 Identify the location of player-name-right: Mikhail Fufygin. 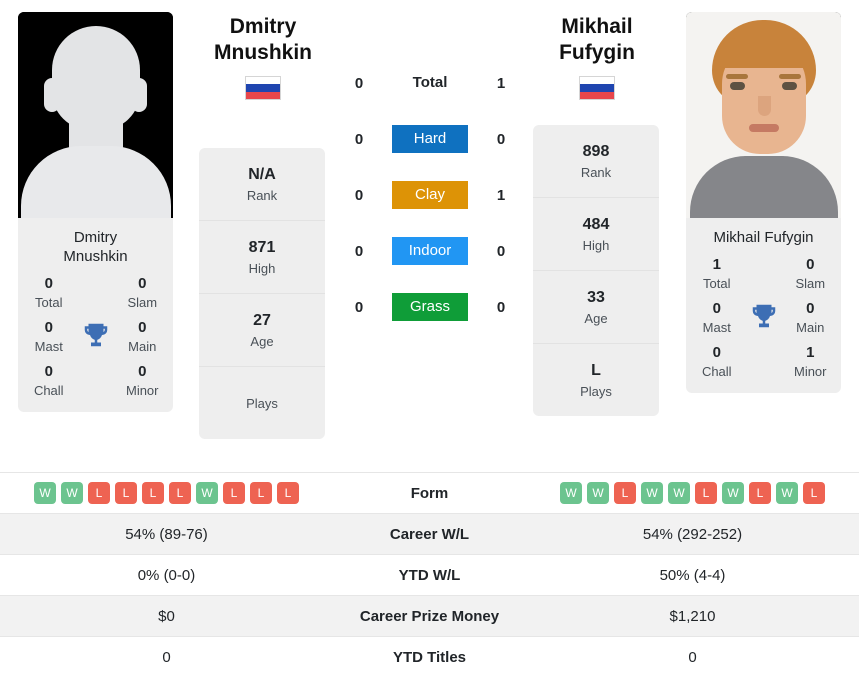
(597, 40).